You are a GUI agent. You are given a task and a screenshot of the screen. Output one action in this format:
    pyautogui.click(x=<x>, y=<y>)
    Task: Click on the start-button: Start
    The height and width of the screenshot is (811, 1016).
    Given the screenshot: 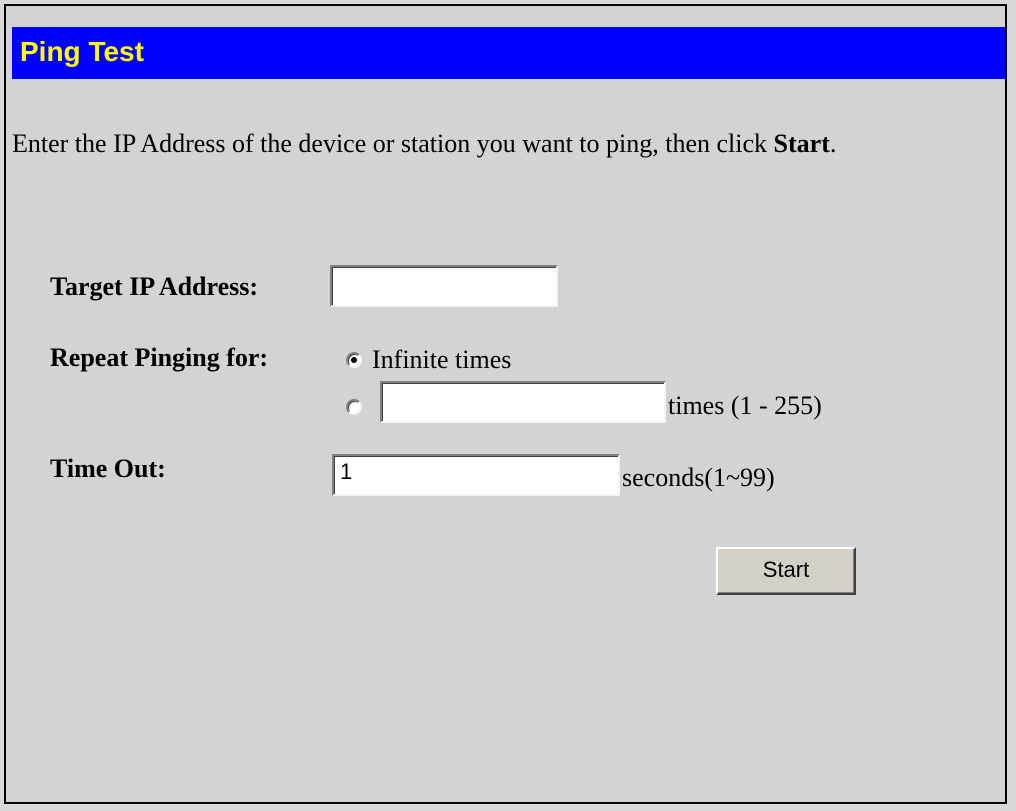 What is the action you would take?
    pyautogui.click(x=786, y=571)
    